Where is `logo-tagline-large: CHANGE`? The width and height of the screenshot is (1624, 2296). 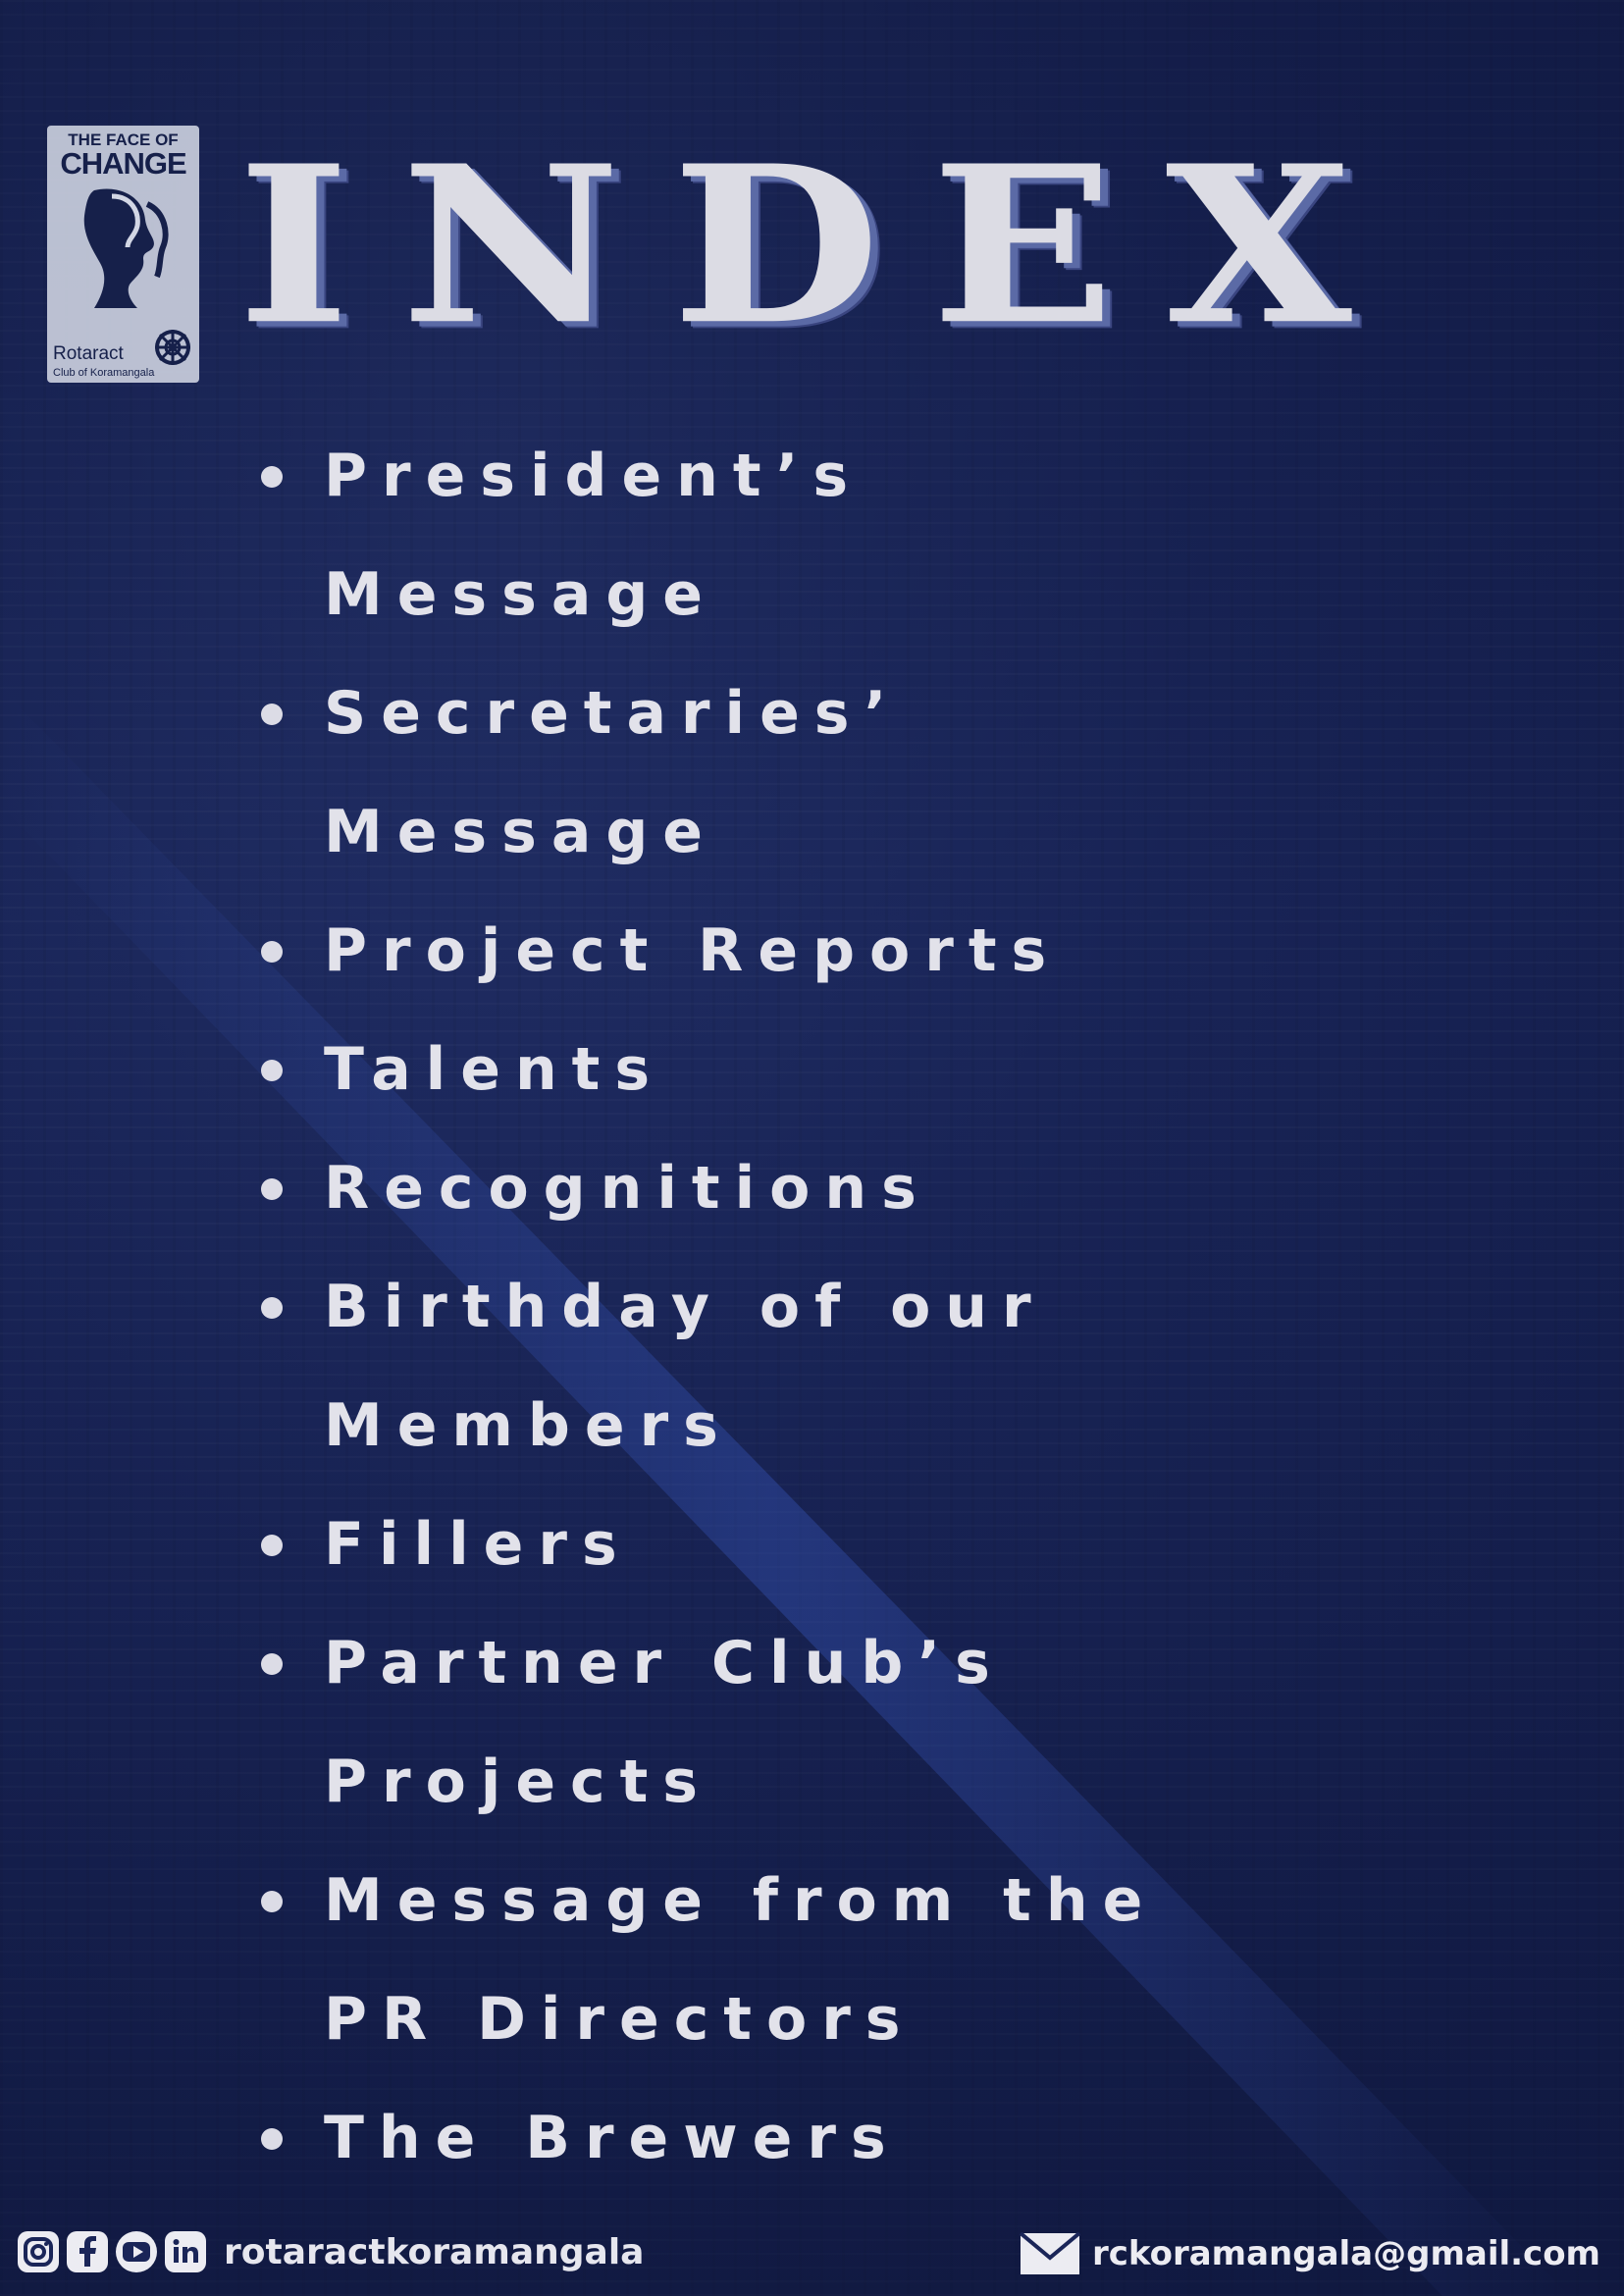
logo-tagline-large: CHANGE is located at coordinates (123, 163).